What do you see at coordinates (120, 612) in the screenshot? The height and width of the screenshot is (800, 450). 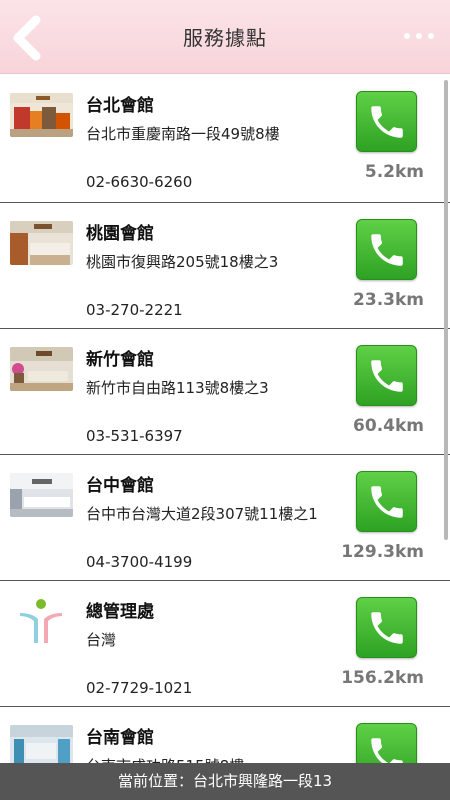 I see `branch-name: 總管理處` at bounding box center [120, 612].